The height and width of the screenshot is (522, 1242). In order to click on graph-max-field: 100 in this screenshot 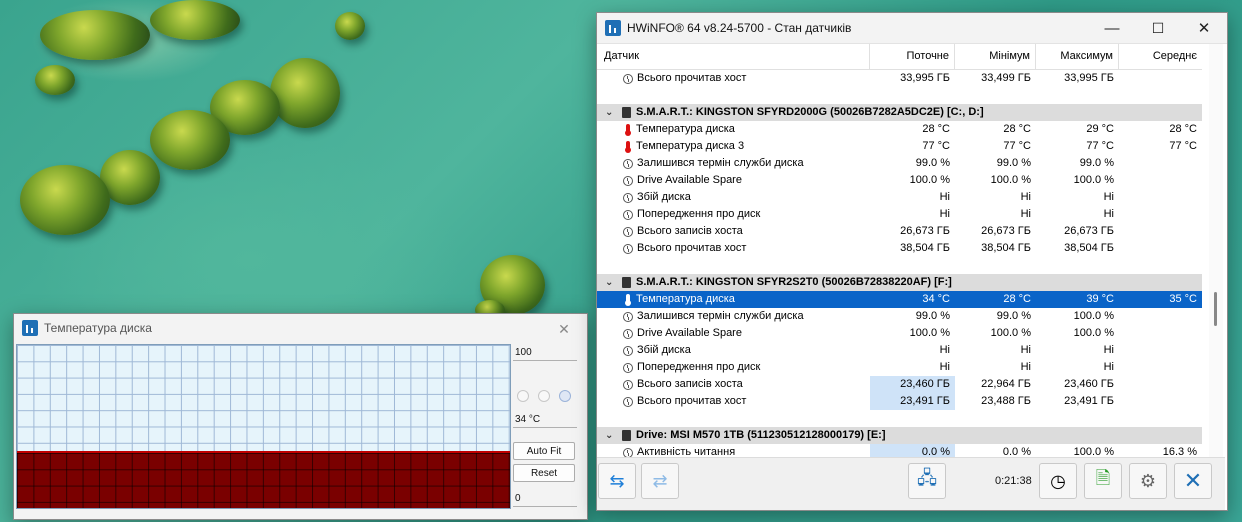, I will do `click(545, 353)`.